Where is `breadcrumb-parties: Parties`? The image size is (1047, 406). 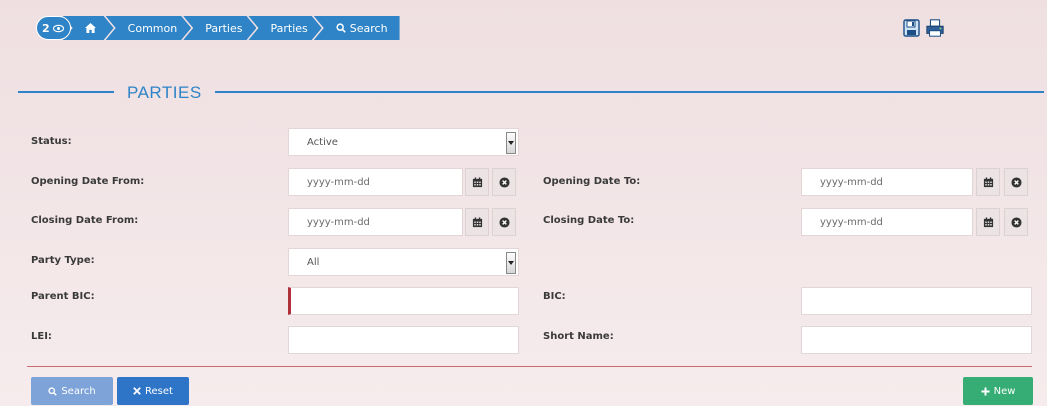
breadcrumb-parties: Parties is located at coordinates (219, 28).